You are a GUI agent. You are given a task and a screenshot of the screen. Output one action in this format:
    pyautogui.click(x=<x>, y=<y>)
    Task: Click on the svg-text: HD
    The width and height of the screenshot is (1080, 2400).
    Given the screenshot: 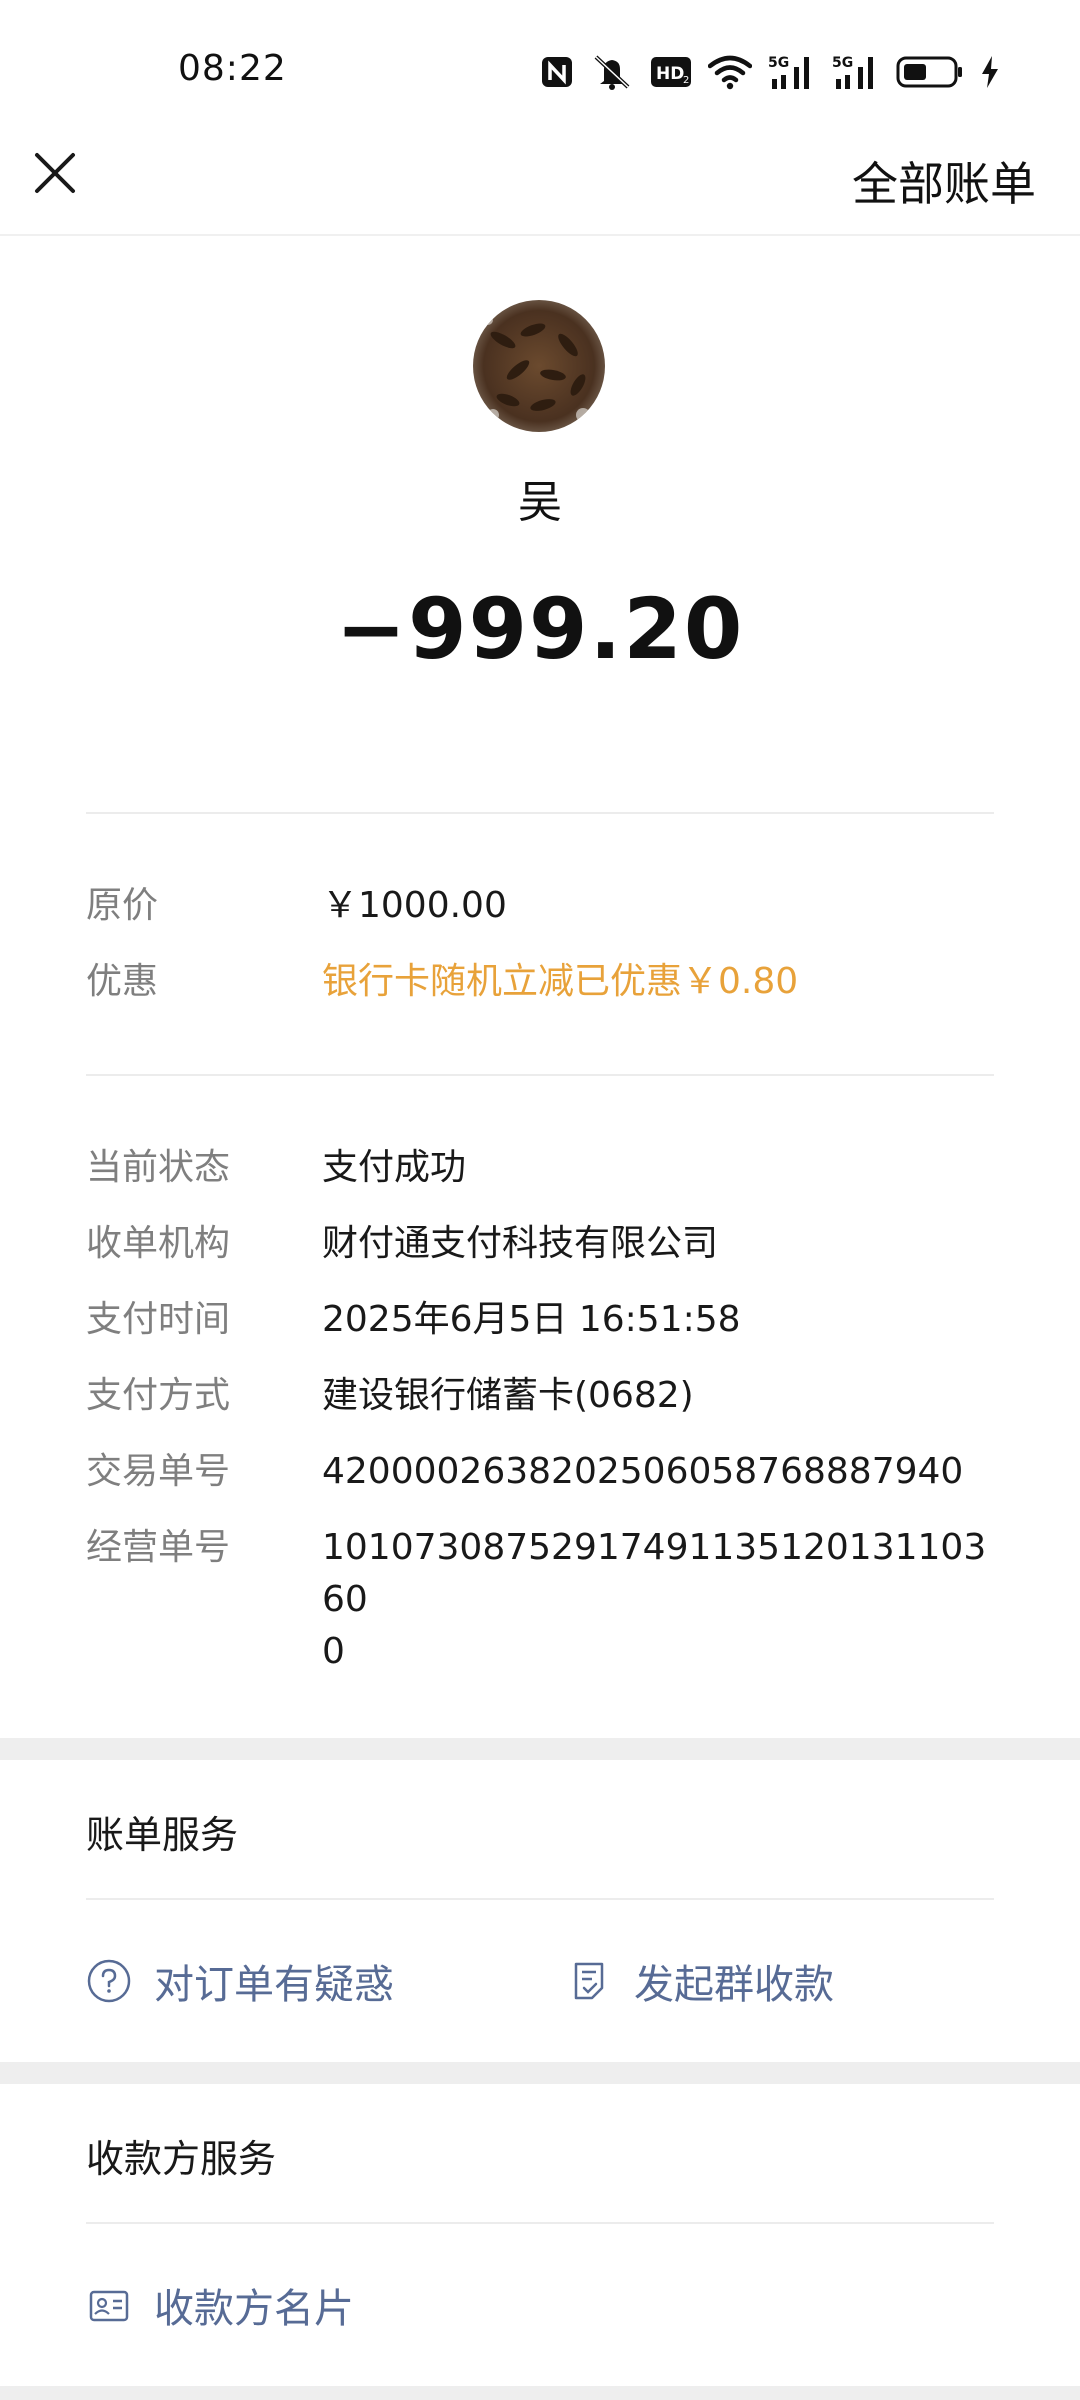 What is the action you would take?
    pyautogui.click(x=670, y=74)
    